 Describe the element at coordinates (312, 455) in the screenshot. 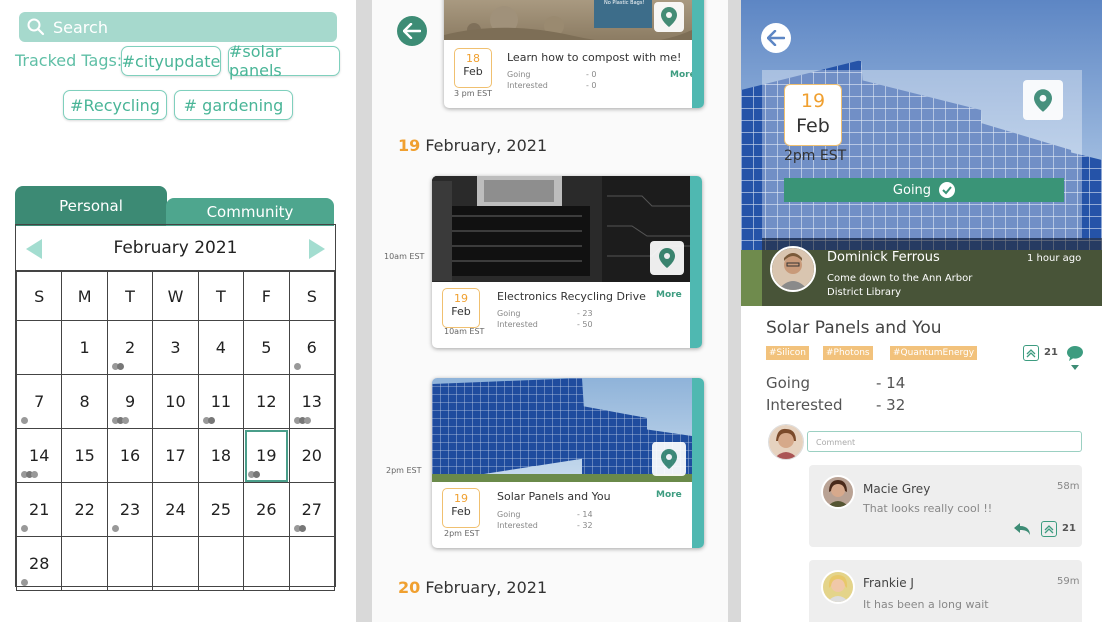

I see `calendar-day: 20` at that location.